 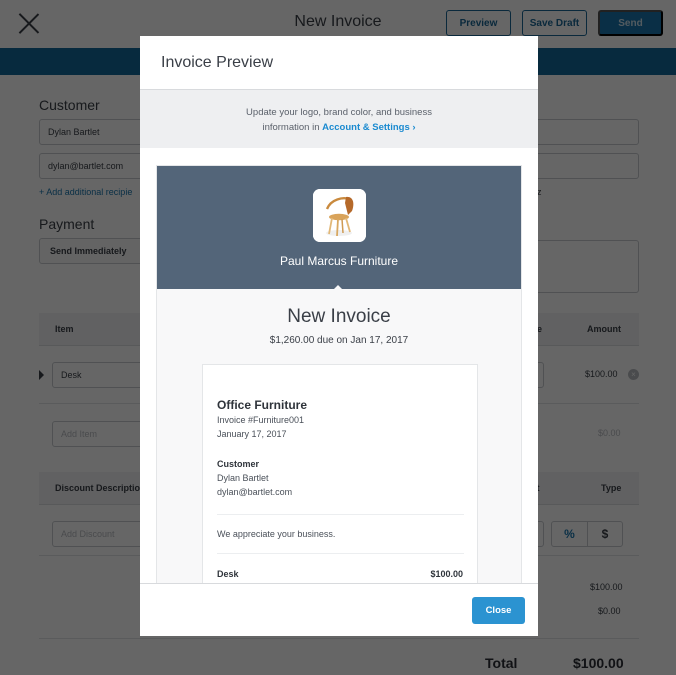 What do you see at coordinates (446, 574) in the screenshot?
I see `line-item-price: $100.00` at bounding box center [446, 574].